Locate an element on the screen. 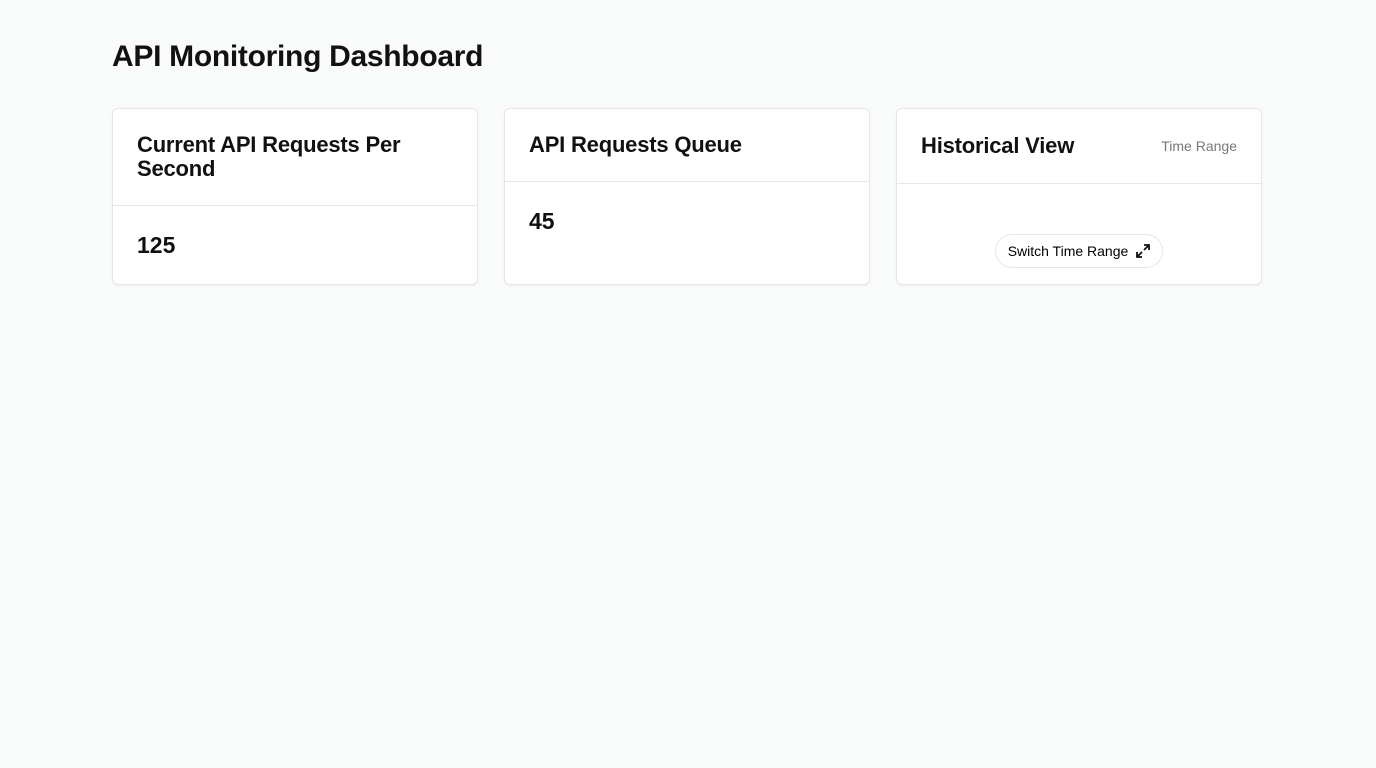 This screenshot has width=1376, height=768. queue-card: API Requests Queue 45 is located at coordinates (687, 196).